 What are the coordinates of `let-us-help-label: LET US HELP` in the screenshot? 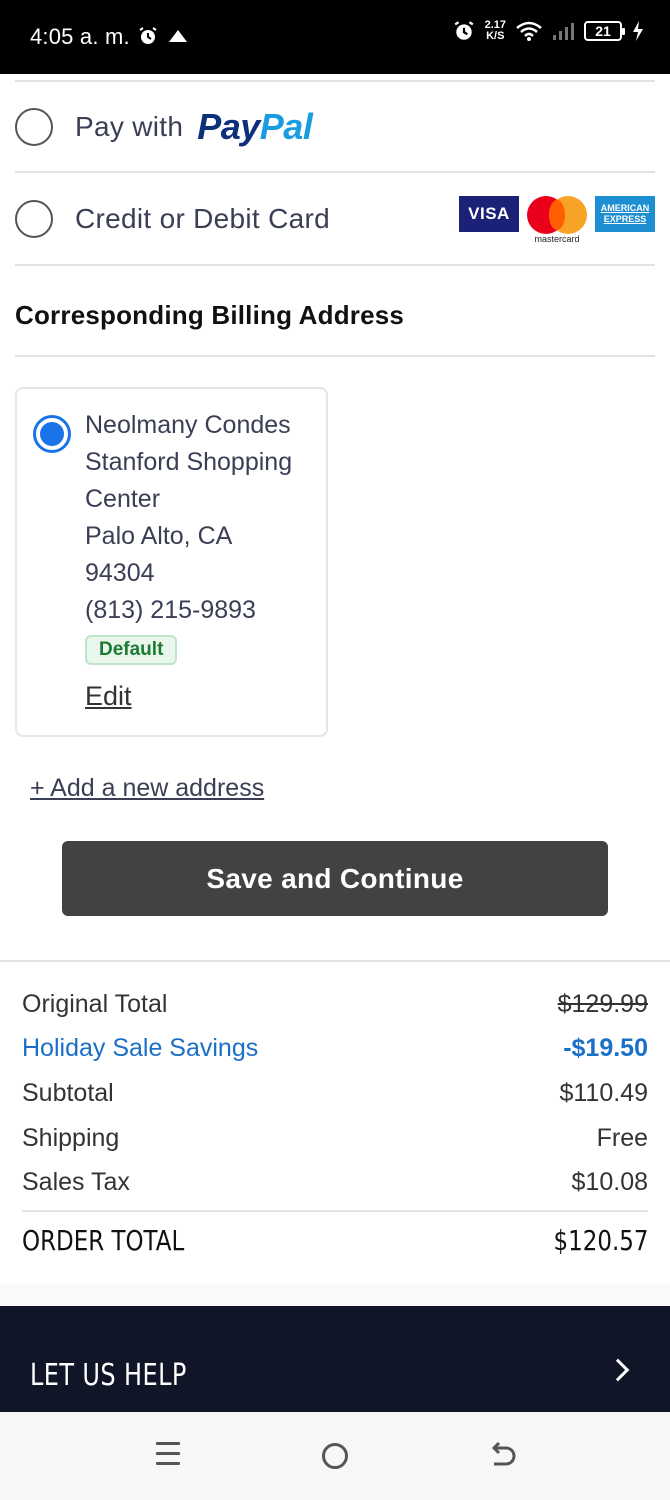 It's located at (108, 1375).